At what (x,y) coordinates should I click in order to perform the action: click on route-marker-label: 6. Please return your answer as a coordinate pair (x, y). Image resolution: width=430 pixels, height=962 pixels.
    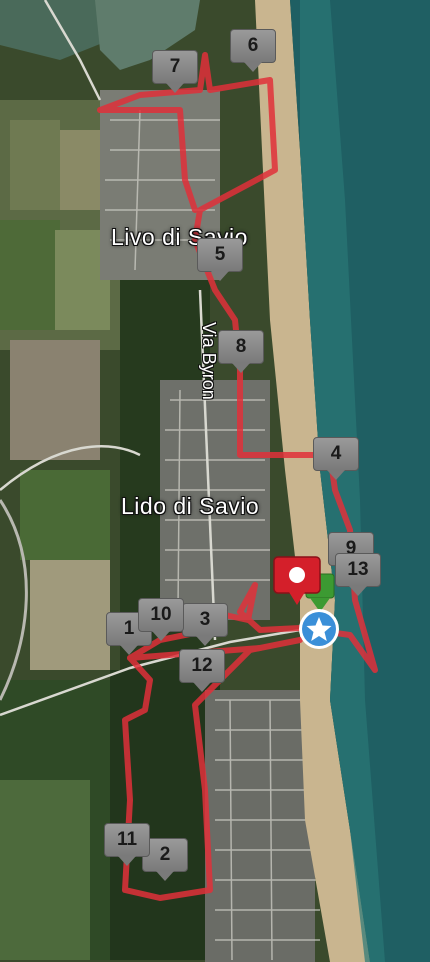
    Looking at the image, I should click on (253, 46).